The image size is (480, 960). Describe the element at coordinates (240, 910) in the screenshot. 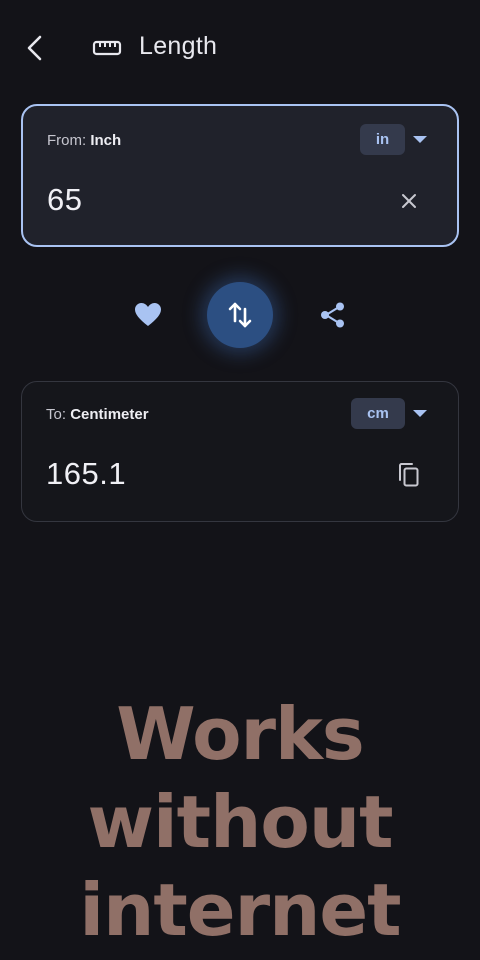

I see `promo-line-3: internet` at that location.